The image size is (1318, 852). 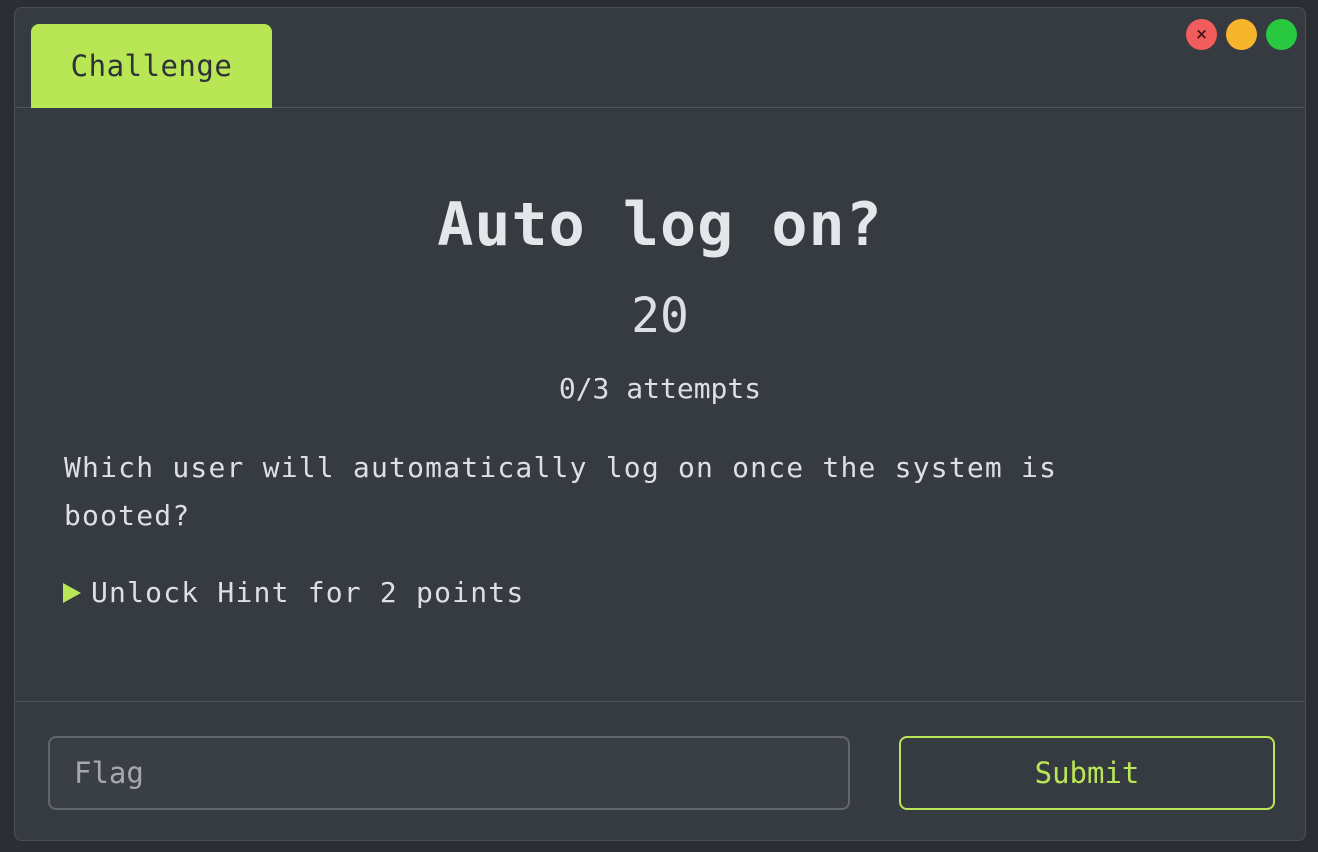 I want to click on minimize-window-button, so click(x=1241, y=34).